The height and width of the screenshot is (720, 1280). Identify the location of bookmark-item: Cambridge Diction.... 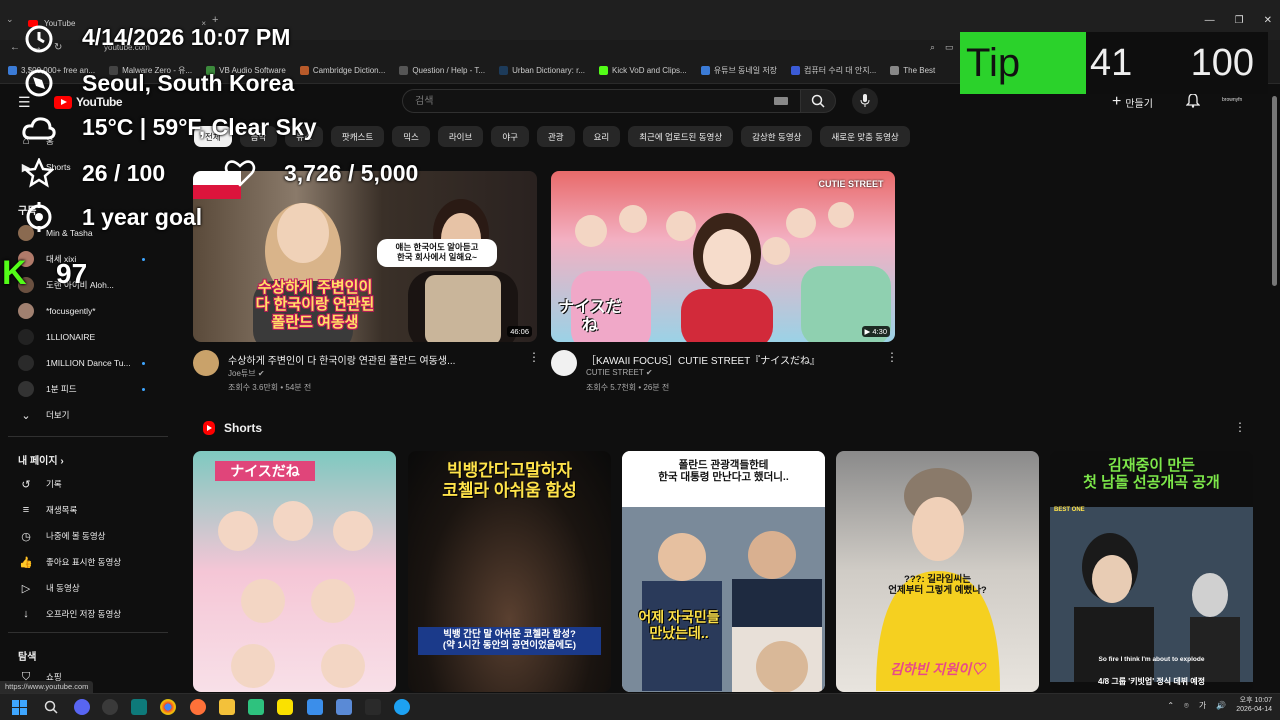
(342, 70).